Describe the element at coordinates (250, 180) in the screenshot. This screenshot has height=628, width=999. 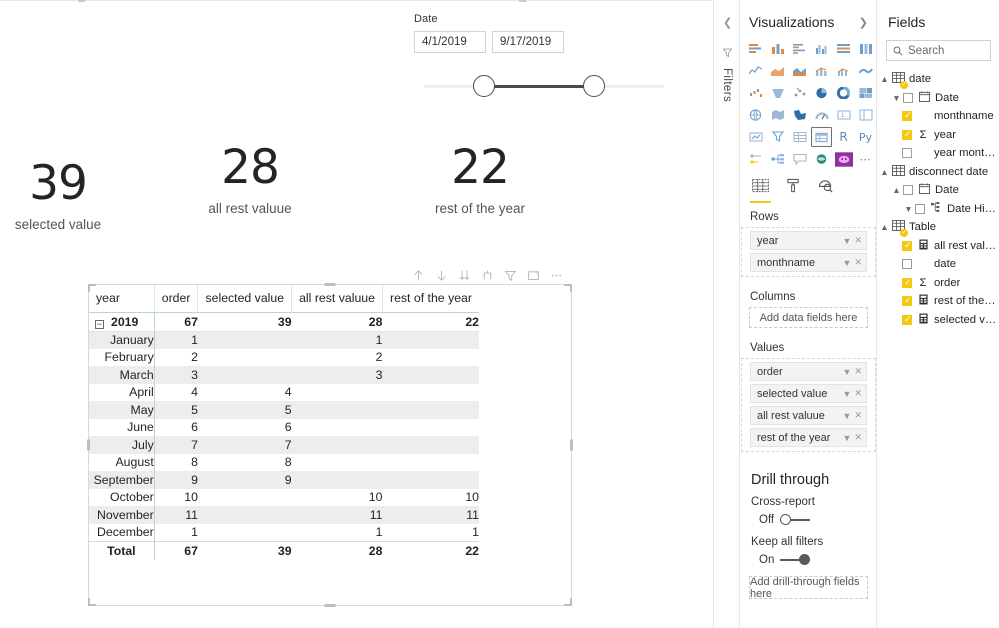
I see `card-all-rest-valuue: 28 all rest valuue` at that location.